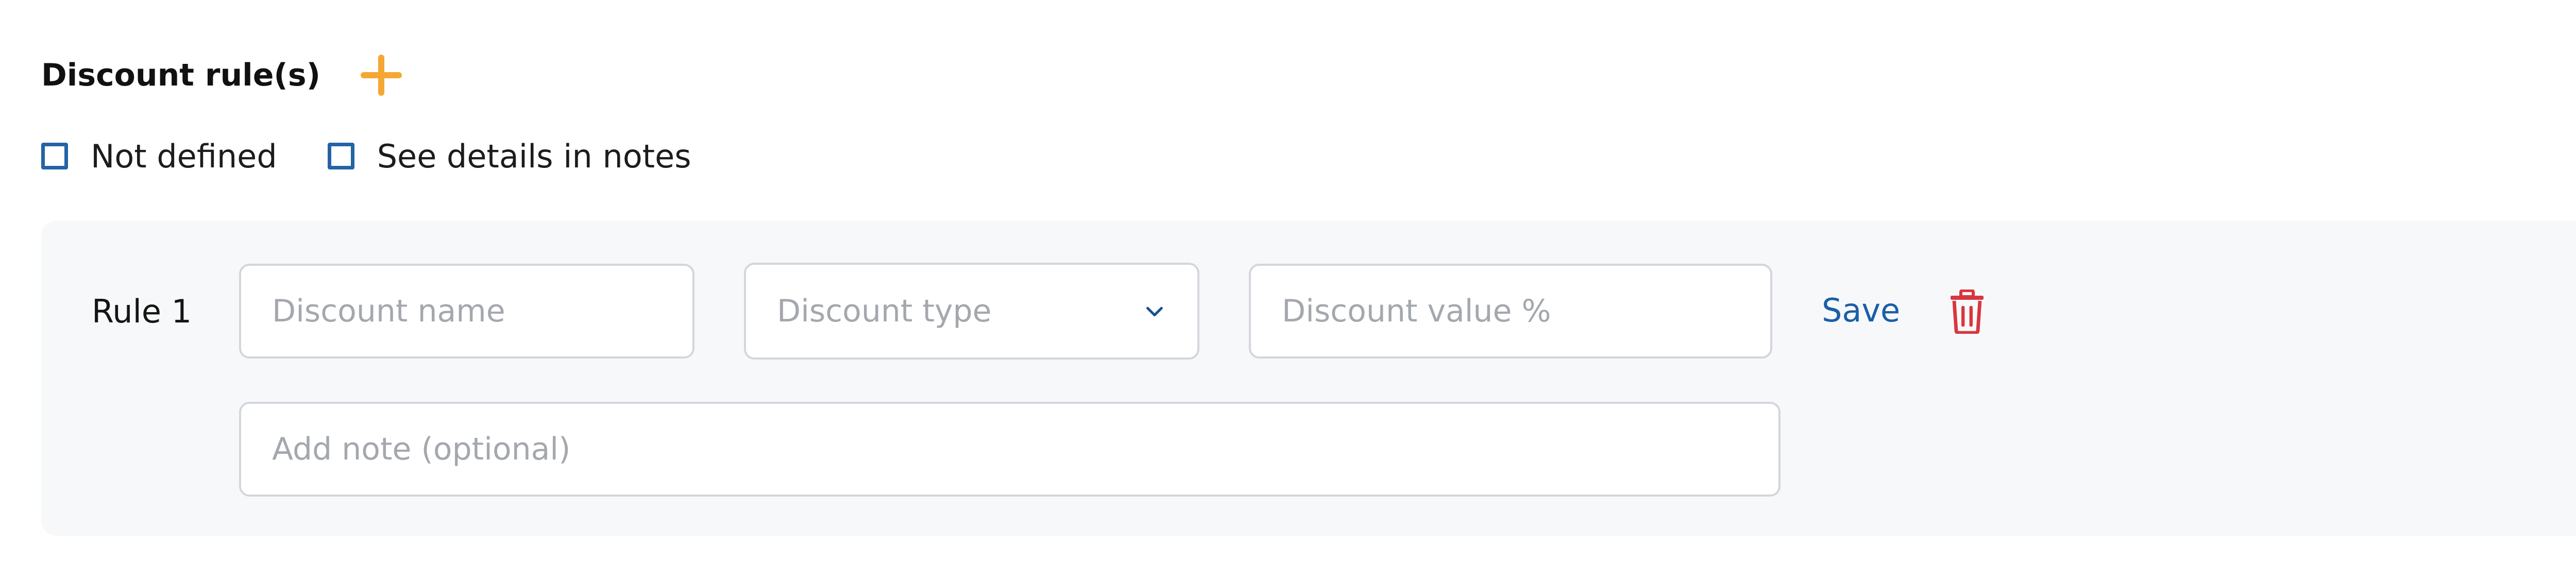 This screenshot has height=579, width=2576. I want to click on chevron-down-icon, so click(1154, 311).